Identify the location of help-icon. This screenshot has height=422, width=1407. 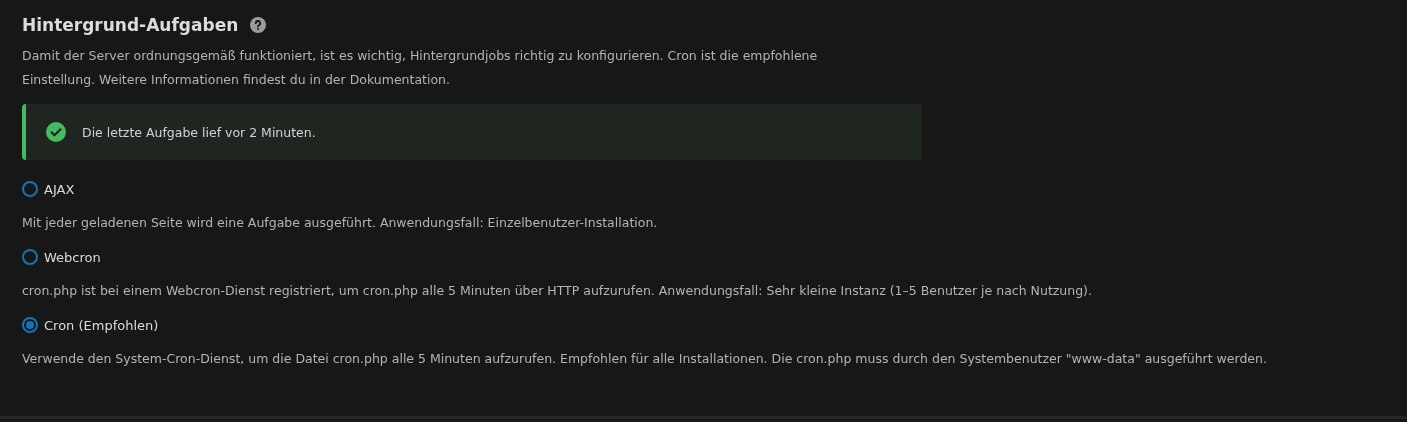
(258, 25).